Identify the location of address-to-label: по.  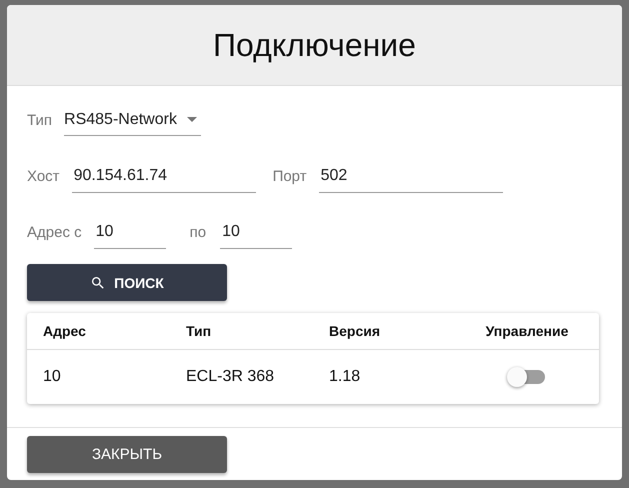
(198, 232).